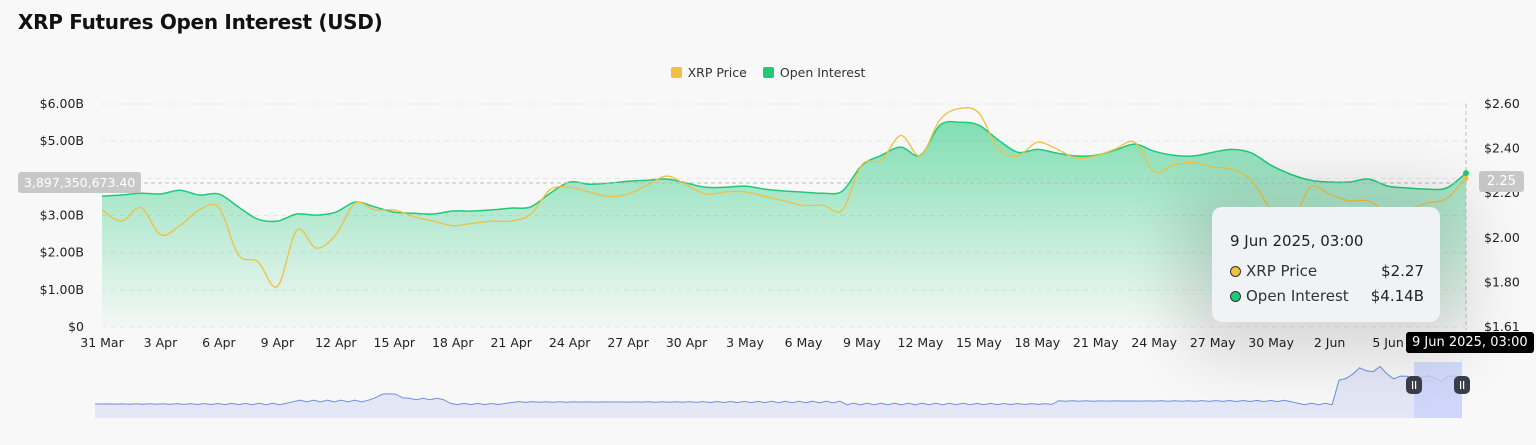  I want to click on x-tick-label: 30 May, so click(1271, 342).